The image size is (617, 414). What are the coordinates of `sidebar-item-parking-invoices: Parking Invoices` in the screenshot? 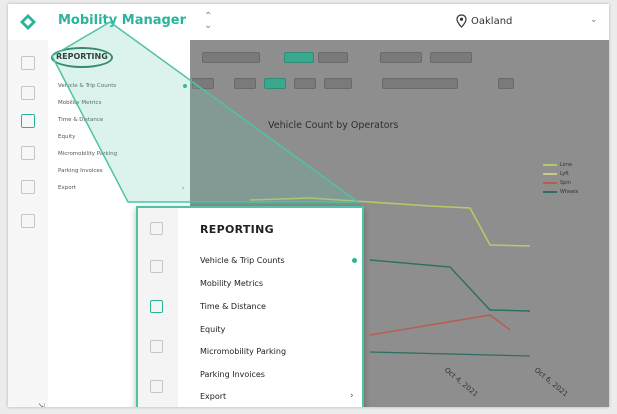 It's located at (80, 171).